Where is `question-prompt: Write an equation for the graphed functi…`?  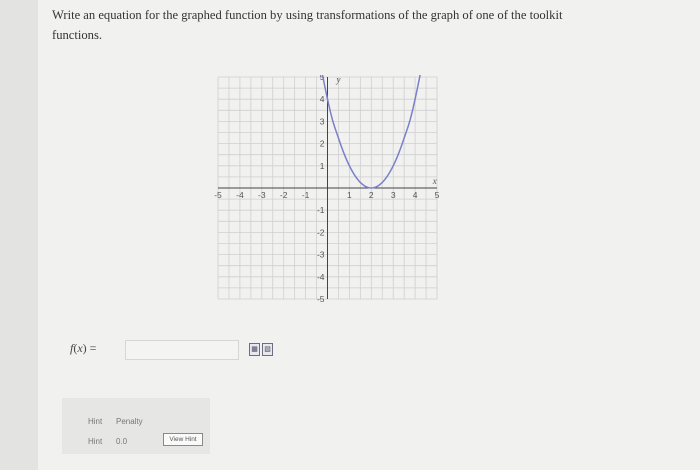 question-prompt: Write an equation for the graphed functi… is located at coordinates (307, 25).